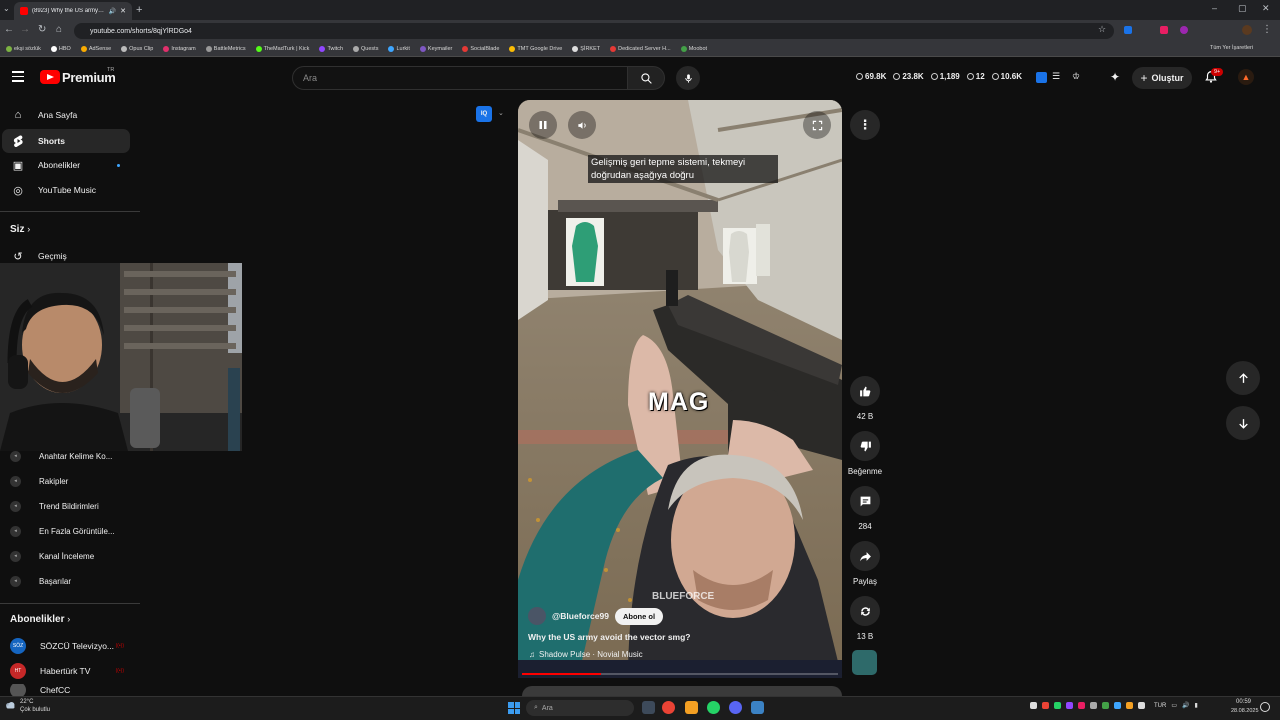  What do you see at coordinates (535, 49) in the screenshot?
I see `bookmark-item: TMT Google Drive` at bounding box center [535, 49].